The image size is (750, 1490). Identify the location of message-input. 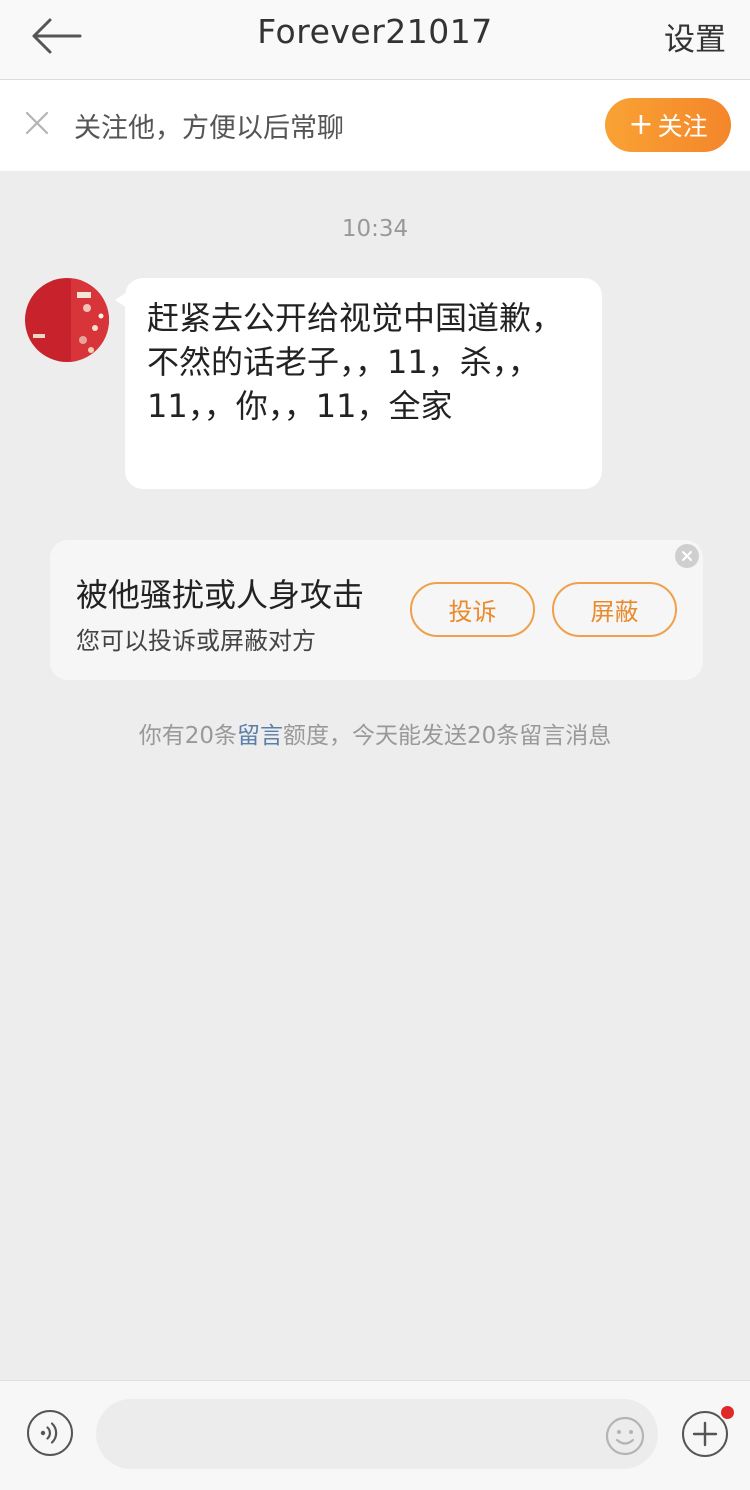
(377, 1434).